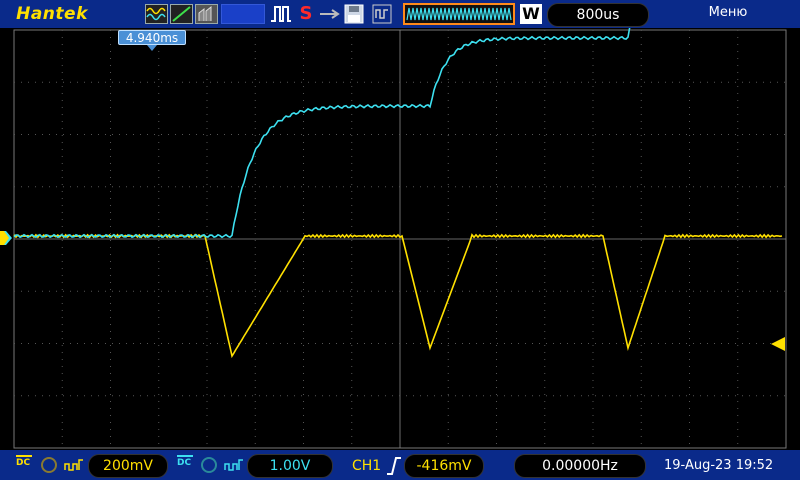  What do you see at coordinates (778, 343) in the screenshot?
I see `trigger-level-marker` at bounding box center [778, 343].